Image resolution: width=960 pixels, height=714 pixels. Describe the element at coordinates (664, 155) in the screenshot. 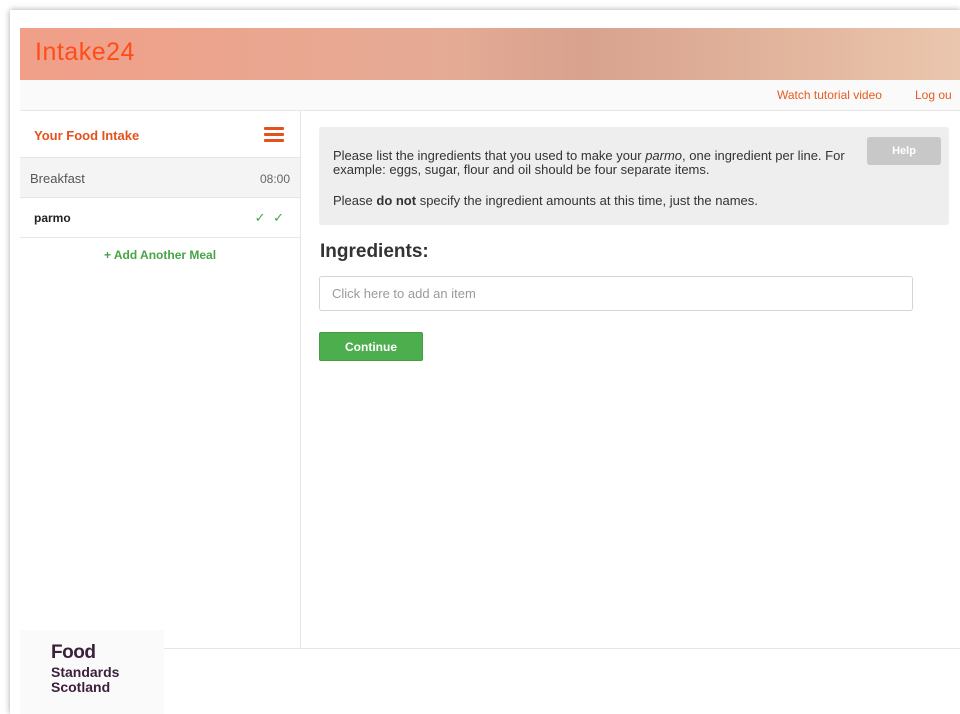

I see `food-name: parmo` at that location.